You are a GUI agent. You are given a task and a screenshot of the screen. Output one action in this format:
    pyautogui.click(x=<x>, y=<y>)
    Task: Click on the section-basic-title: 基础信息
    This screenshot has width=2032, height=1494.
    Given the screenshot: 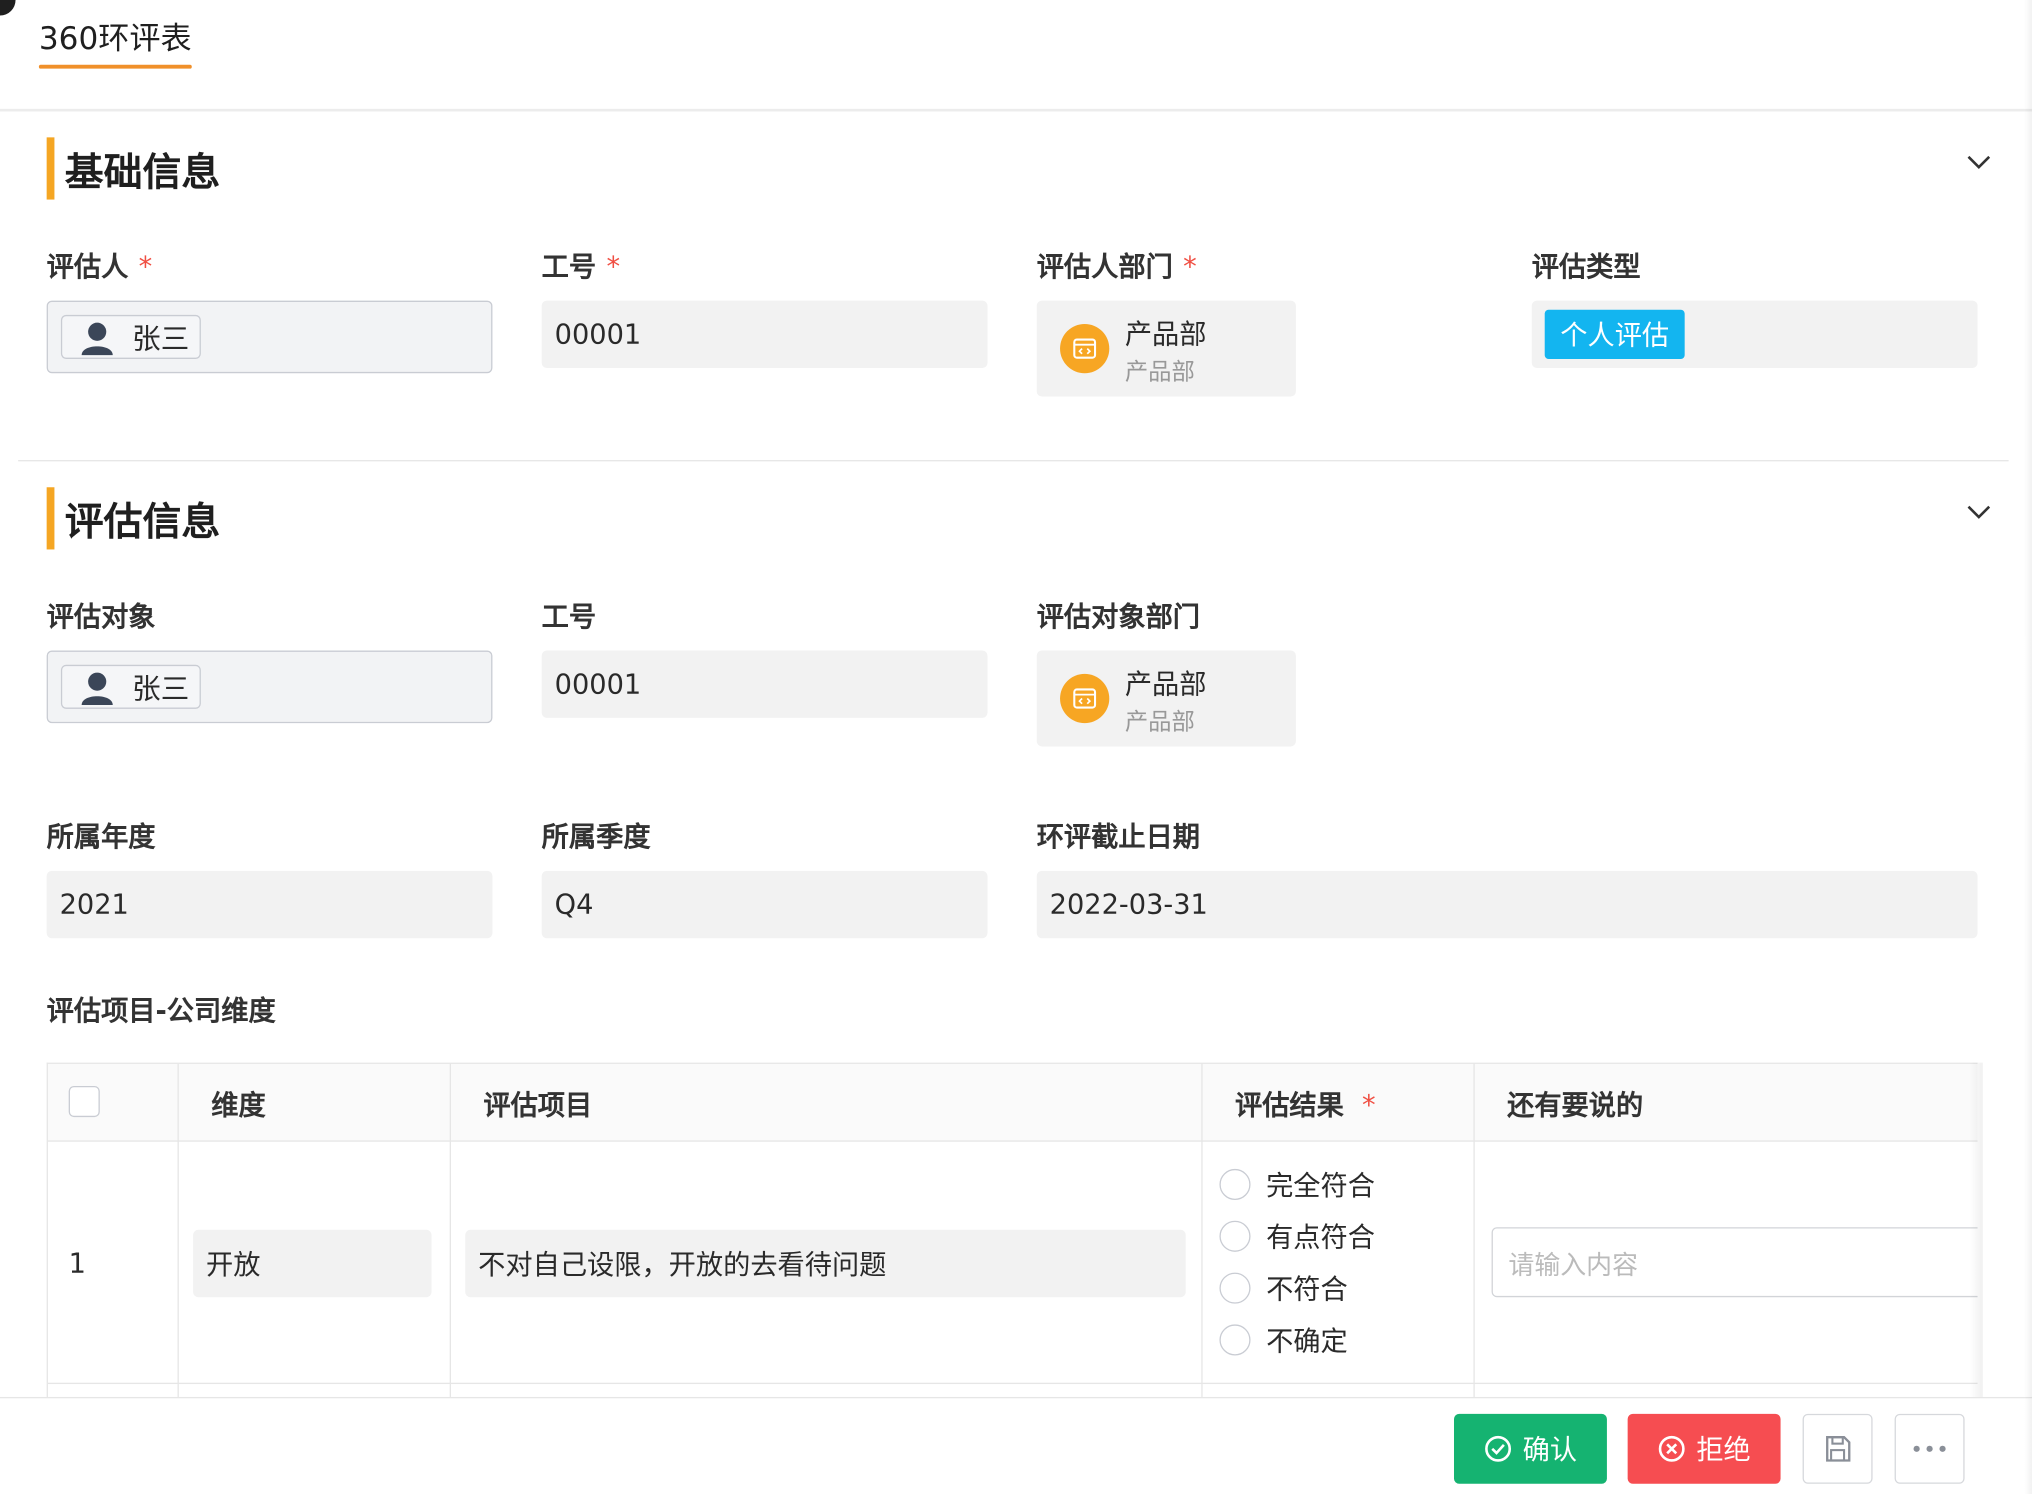 What is the action you would take?
    pyautogui.click(x=142, y=173)
    